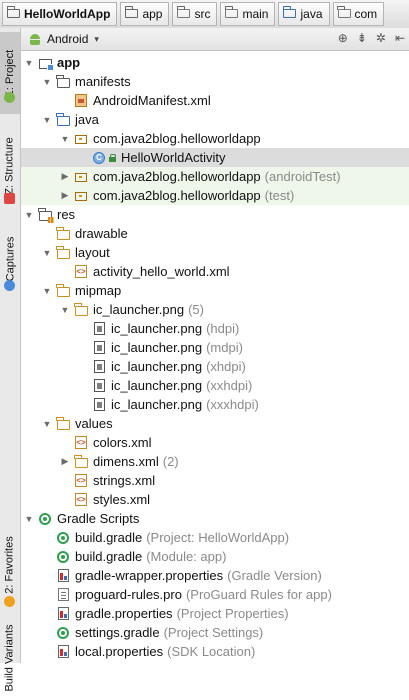 The image size is (409, 700). Describe the element at coordinates (10, 166) in the screenshot. I see `tab-structure-label: Z: Structure` at that location.